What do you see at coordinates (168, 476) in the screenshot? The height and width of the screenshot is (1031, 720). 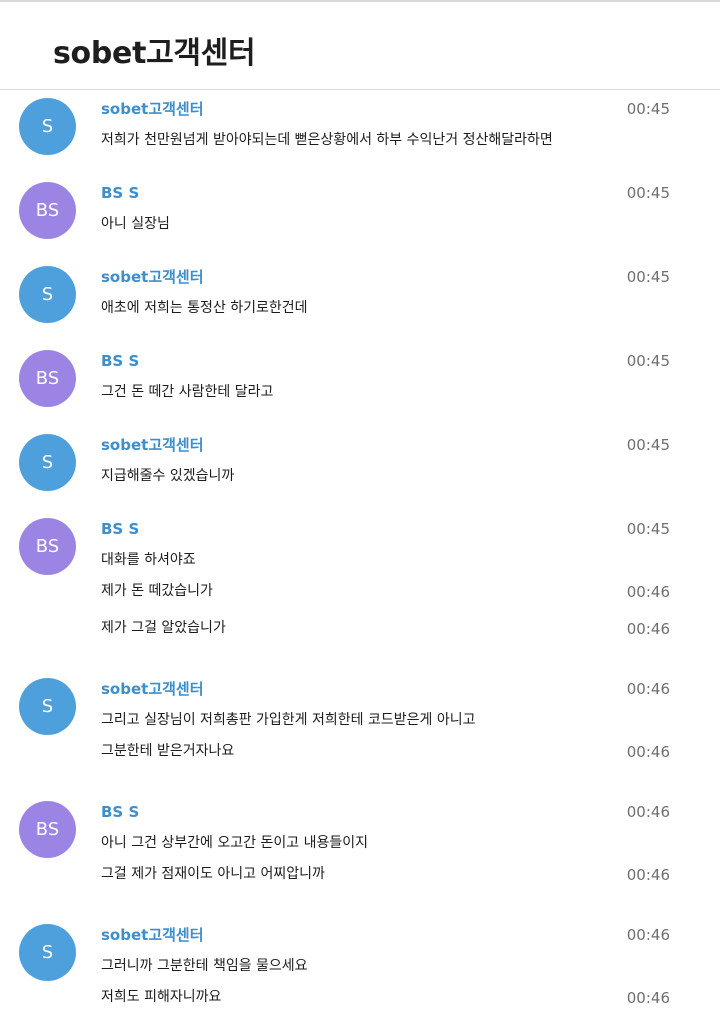 I see `message-text: 지급해줄수 있겠습니까` at bounding box center [168, 476].